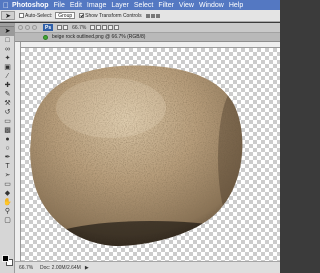 This screenshot has width=320, height=273. Describe the element at coordinates (147, 267) in the screenshot. I see `status-bar: 66.7% Doc: 2.00M/2.64M ▶` at that location.